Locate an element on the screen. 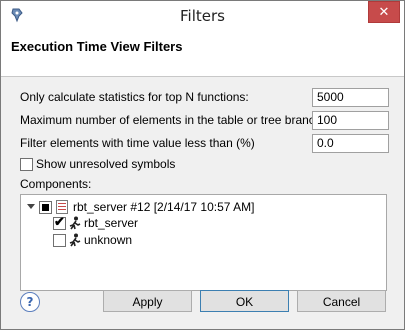 Image resolution: width=405 pixels, height=330 pixels. close-icon: ✕ is located at coordinates (384, 12).